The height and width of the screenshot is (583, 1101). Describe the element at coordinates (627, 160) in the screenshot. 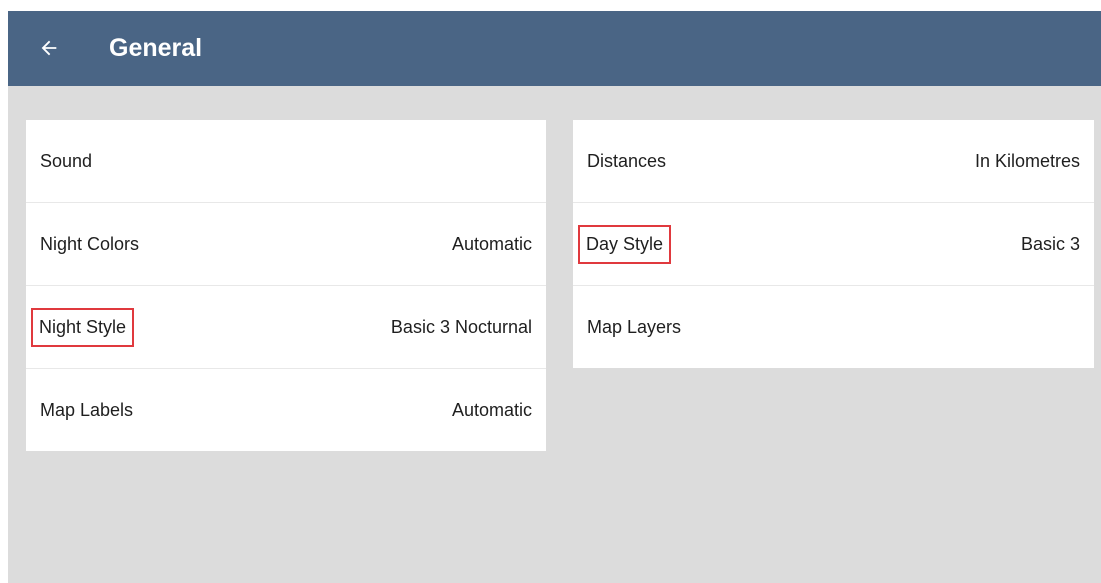

I see `setting-label-distances: Distances` at that location.